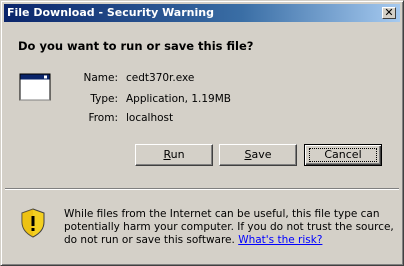 Image resolution: width=404 pixels, height=266 pixels. I want to click on divider, so click(202, 189).